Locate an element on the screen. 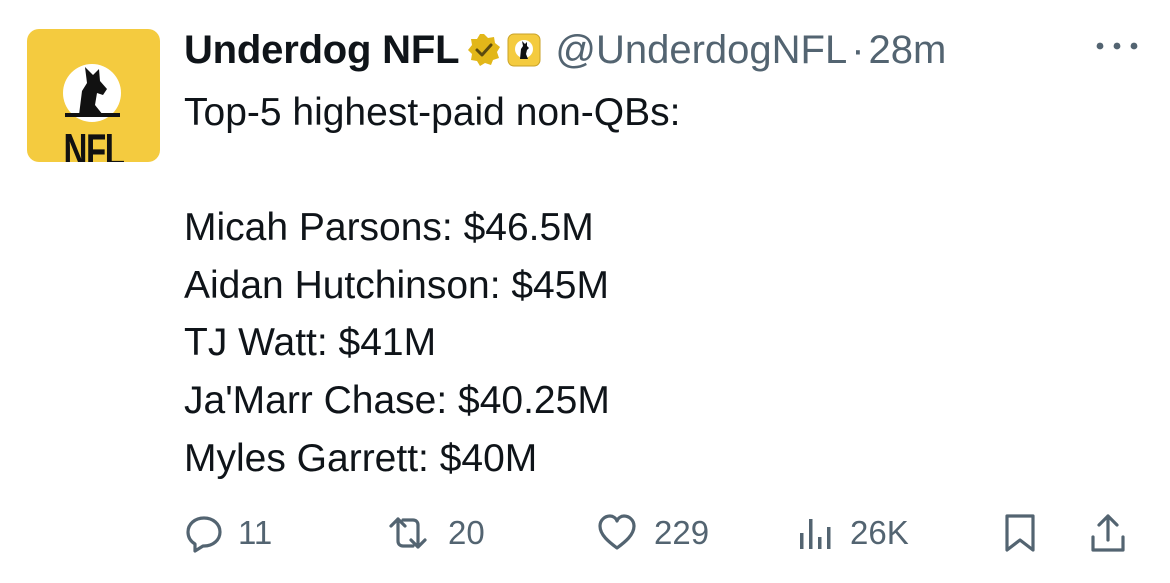 This screenshot has height=583, width=1170. tweet-line: Top-5 highest-paid non-QBs: is located at coordinates (432, 112).